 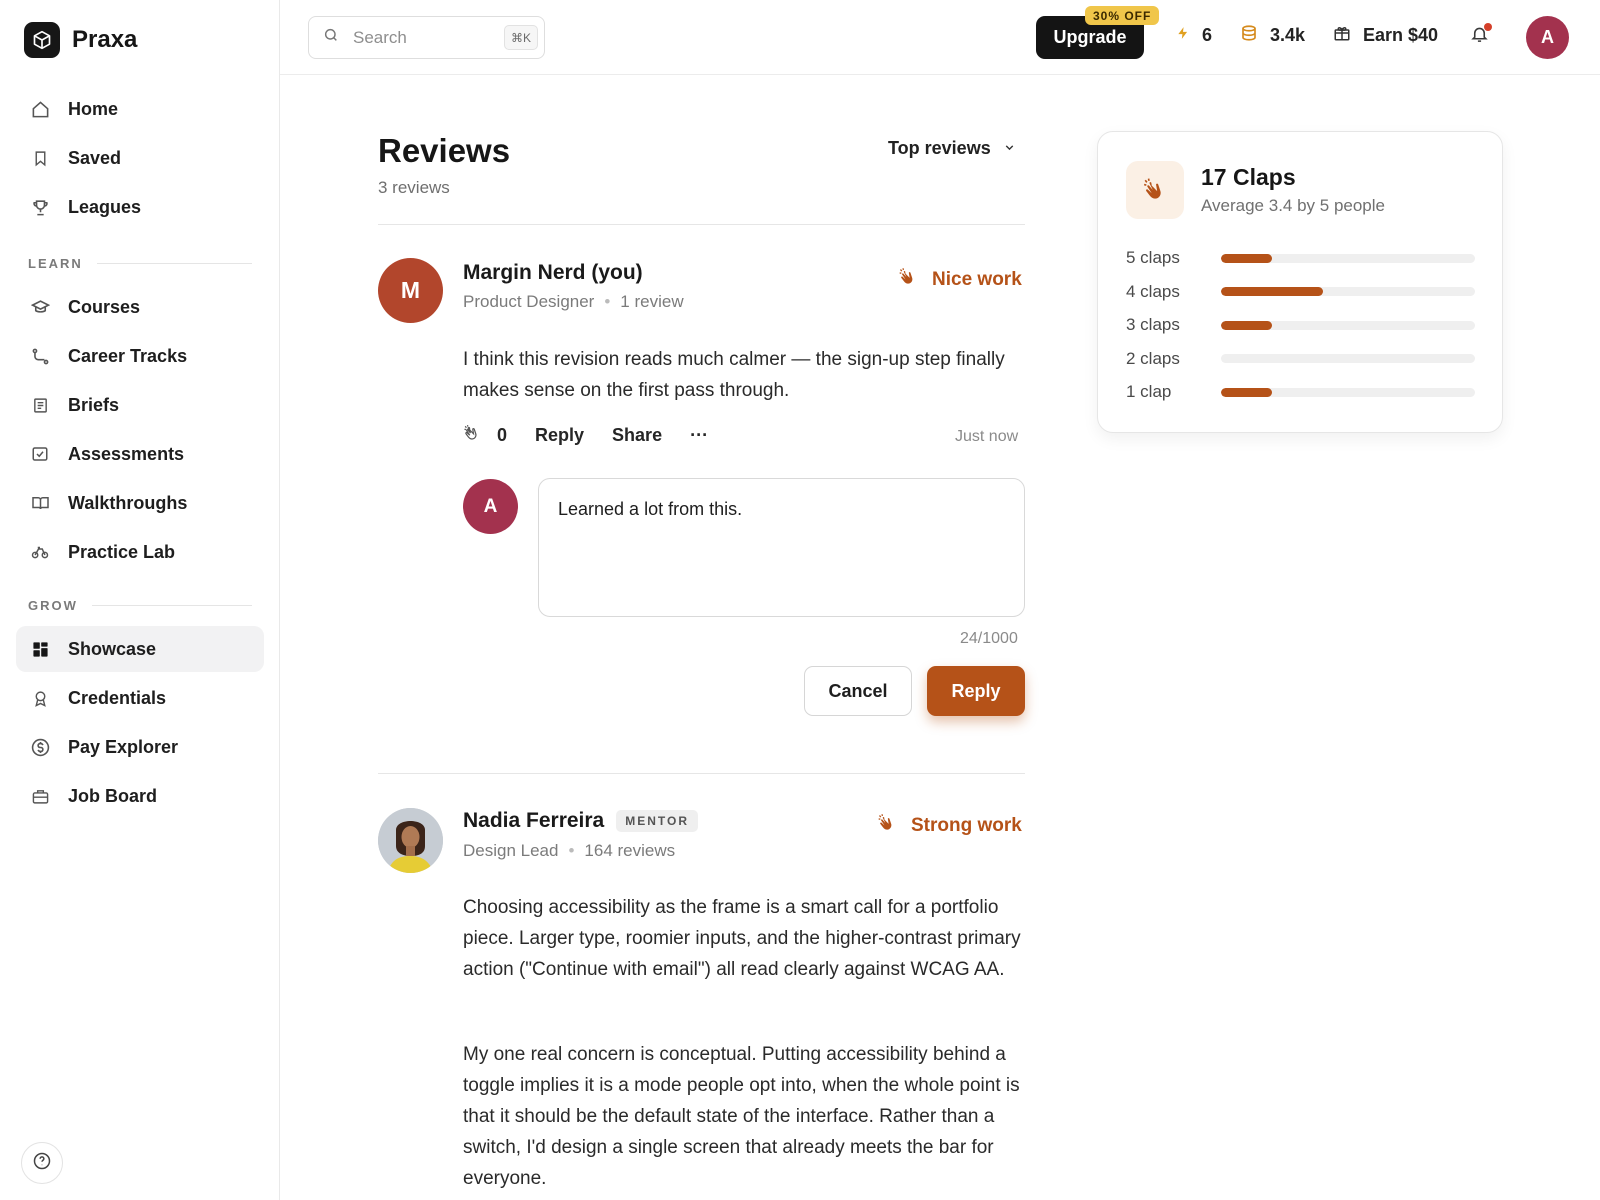 What do you see at coordinates (40, 307) in the screenshot?
I see `graduation-cap-icon` at bounding box center [40, 307].